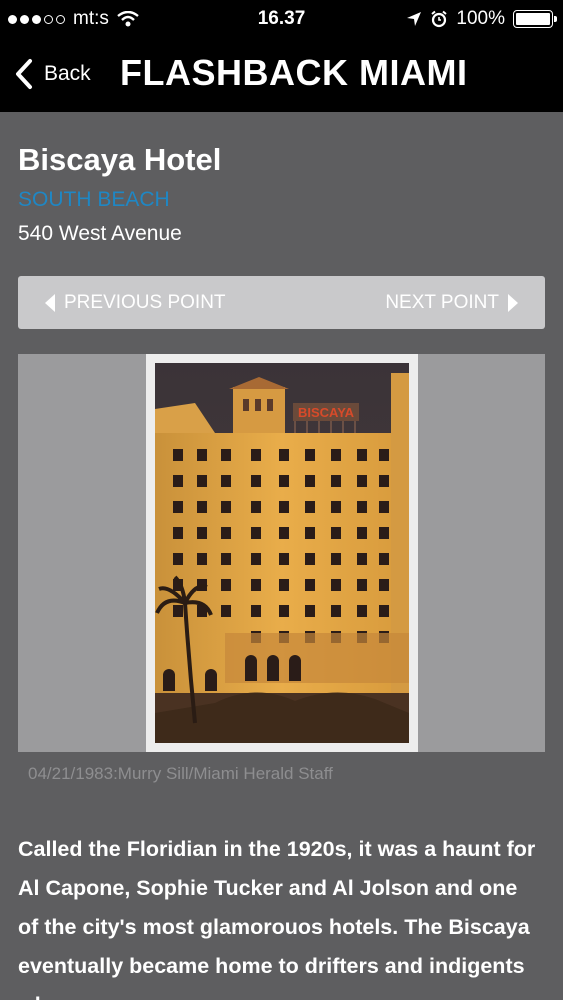  I want to click on status-bar: mt:s 16.37 100%, so click(281, 20).